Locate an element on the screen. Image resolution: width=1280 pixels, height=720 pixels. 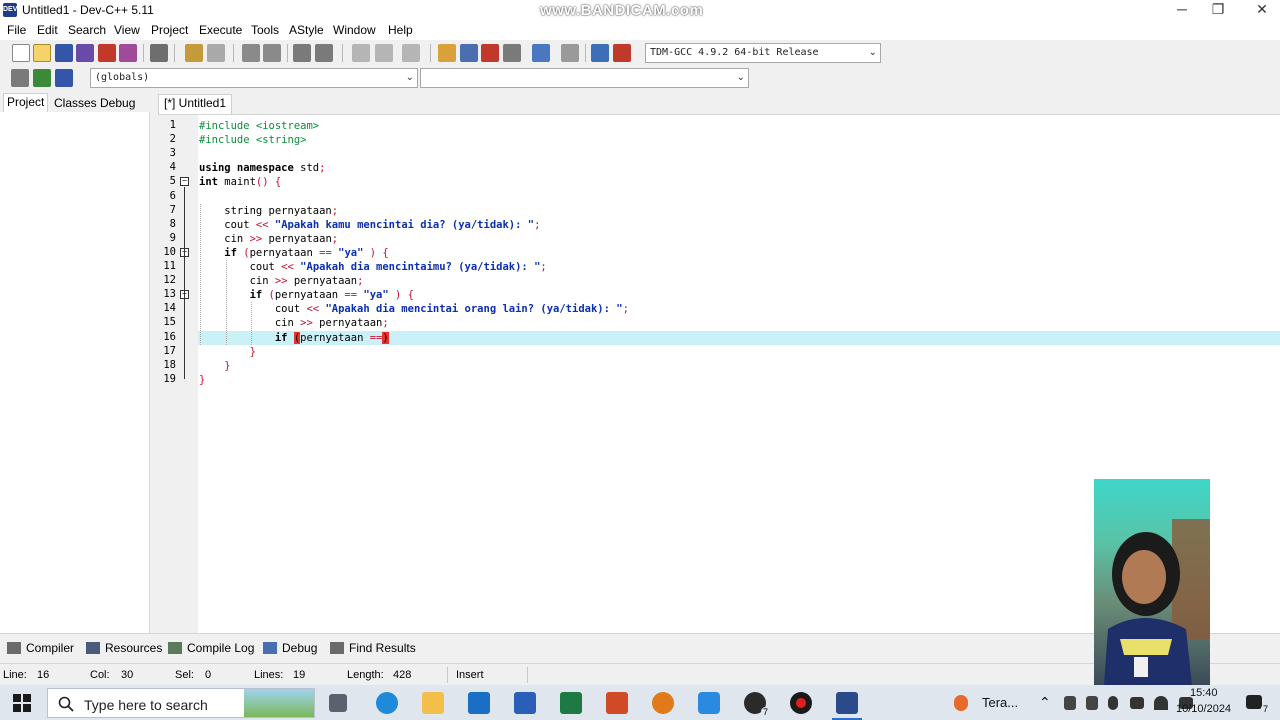
fl-studio-icon is located at coordinates (663, 703).